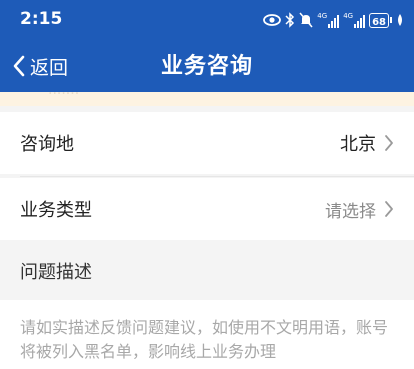 This screenshot has width=414, height=369. I want to click on page-title: 业务咨询, so click(206, 66).